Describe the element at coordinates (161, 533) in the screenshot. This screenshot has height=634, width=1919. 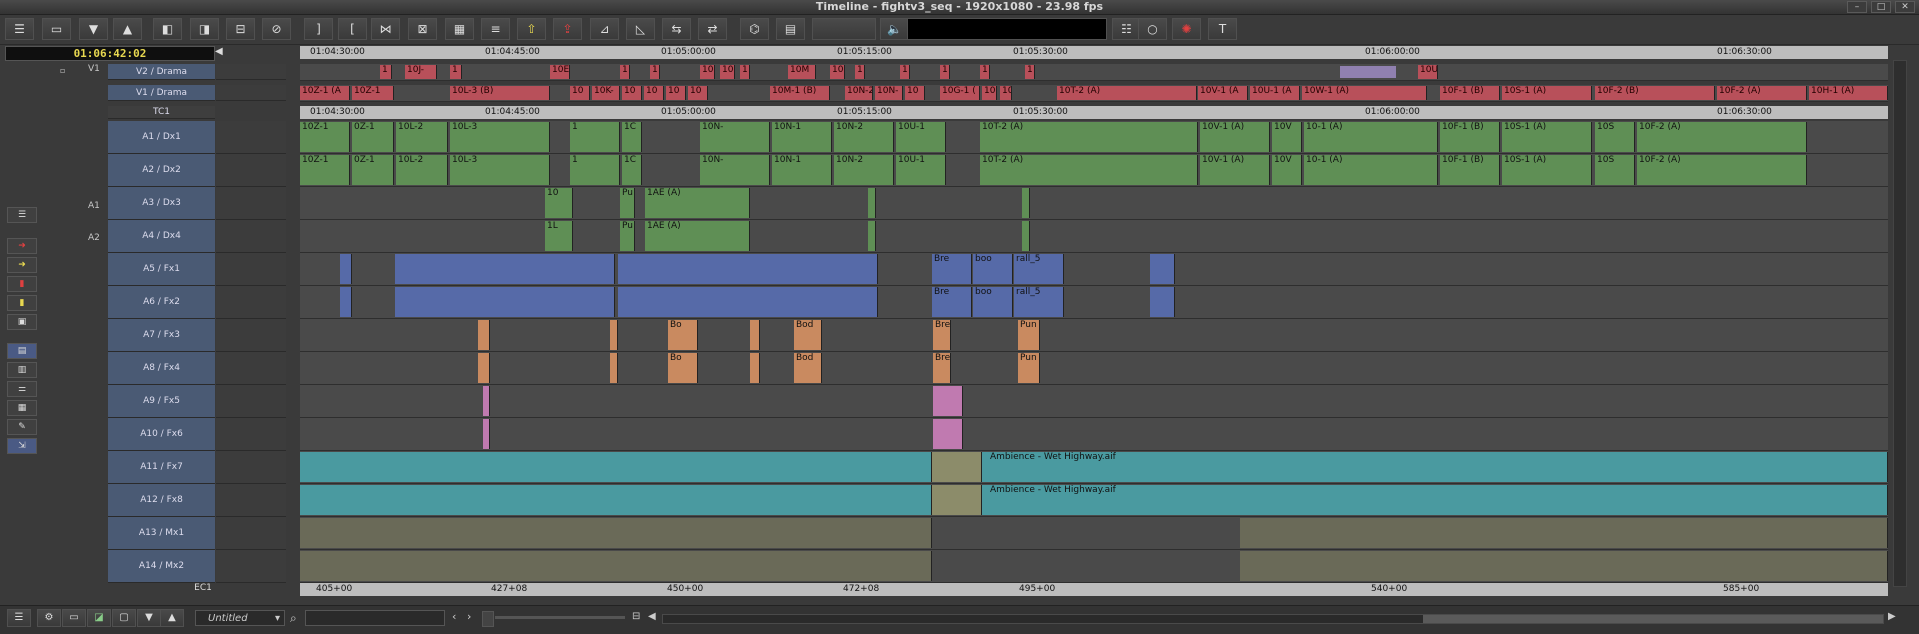
I see `track-header-a13: A13 / Mx1` at that location.